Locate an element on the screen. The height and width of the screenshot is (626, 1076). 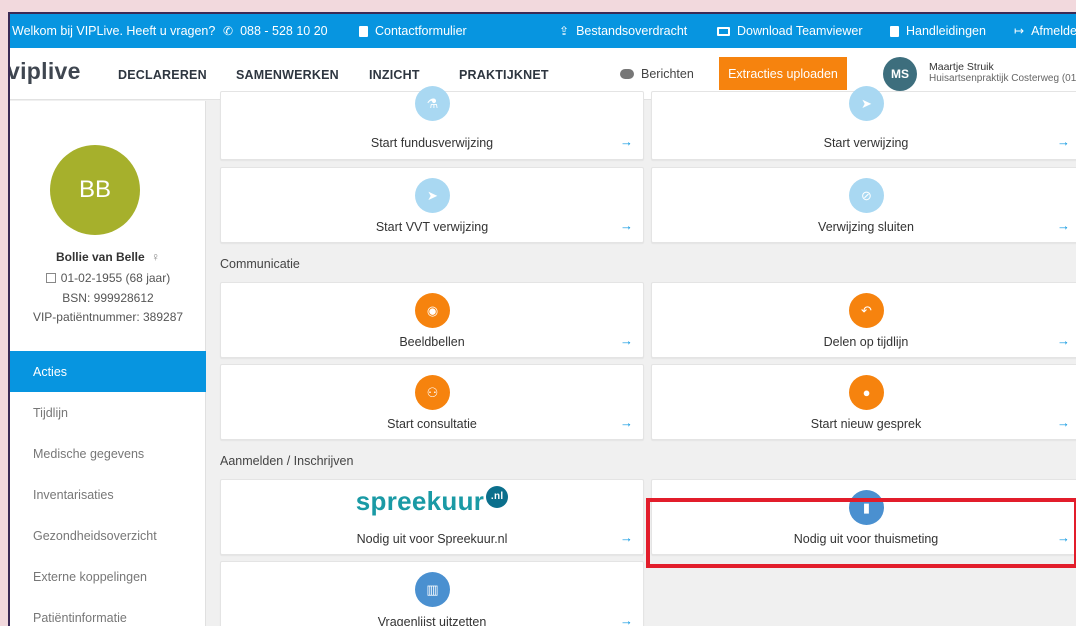
card-label: Start verwijzing is located at coordinates (866, 143).